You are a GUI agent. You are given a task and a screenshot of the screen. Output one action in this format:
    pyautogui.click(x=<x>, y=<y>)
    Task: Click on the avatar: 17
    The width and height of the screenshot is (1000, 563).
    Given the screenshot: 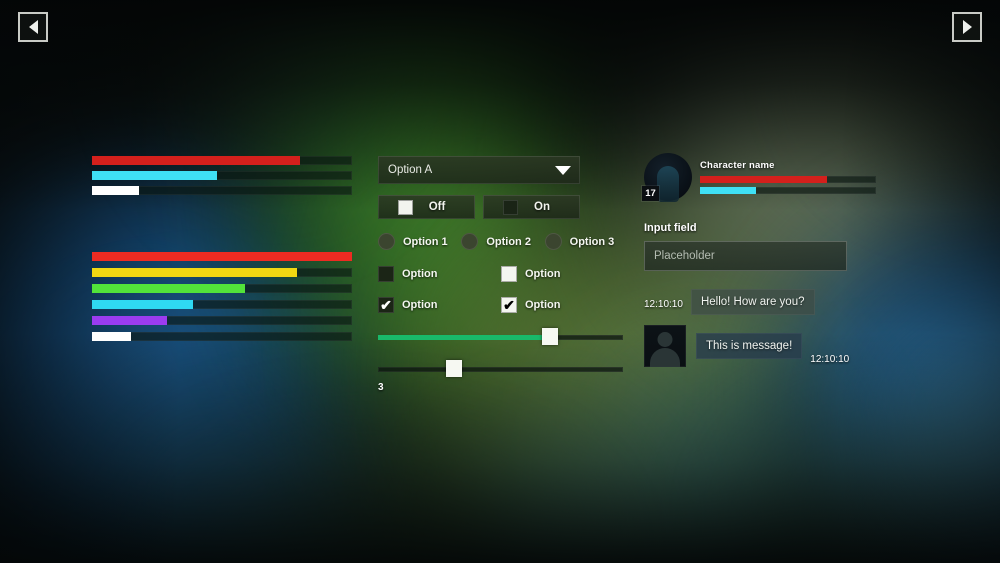 What is the action you would take?
    pyautogui.click(x=667, y=177)
    